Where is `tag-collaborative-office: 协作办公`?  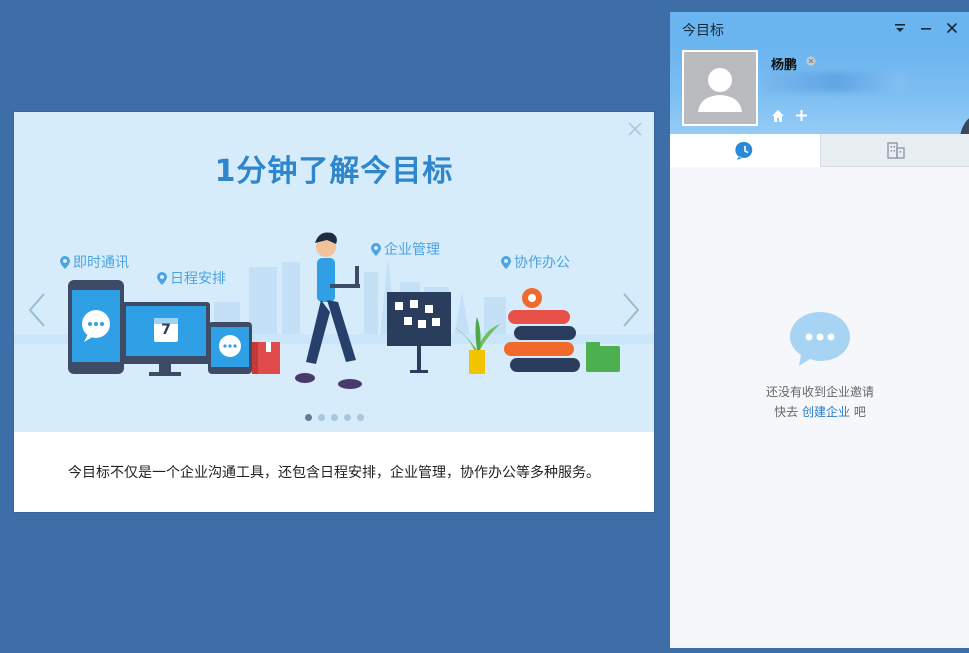
tag-collaborative-office: 协作办公 is located at coordinates (535, 262).